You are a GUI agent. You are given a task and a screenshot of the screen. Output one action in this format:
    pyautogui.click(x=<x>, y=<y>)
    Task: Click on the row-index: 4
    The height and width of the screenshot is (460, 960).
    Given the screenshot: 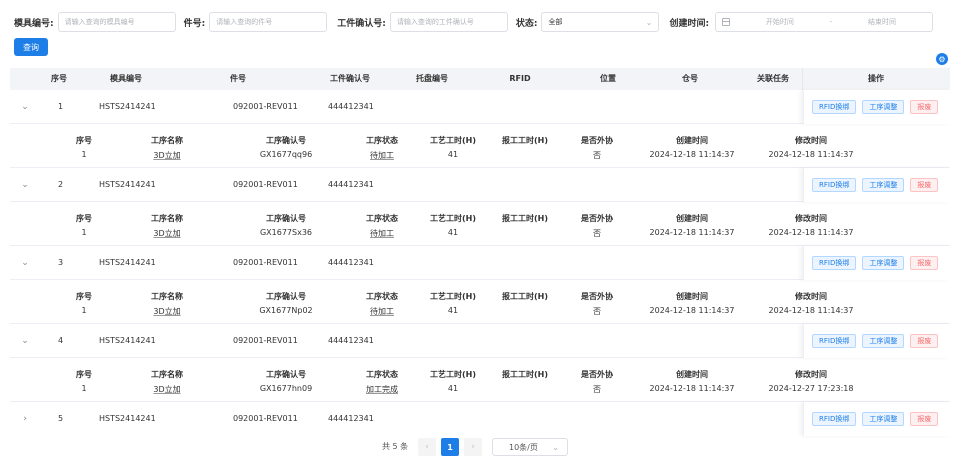 What is the action you would take?
    pyautogui.click(x=61, y=340)
    